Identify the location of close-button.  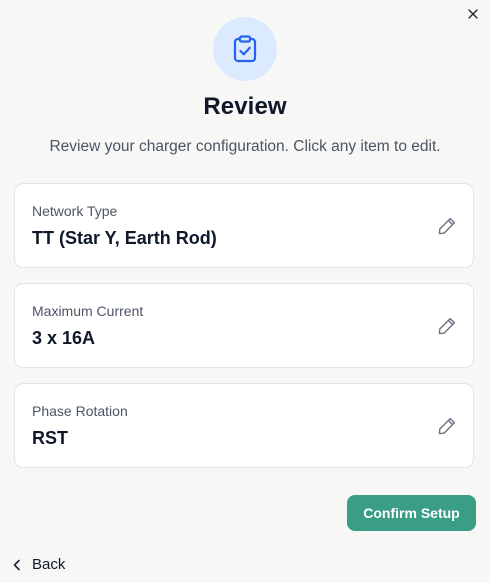
(473, 14).